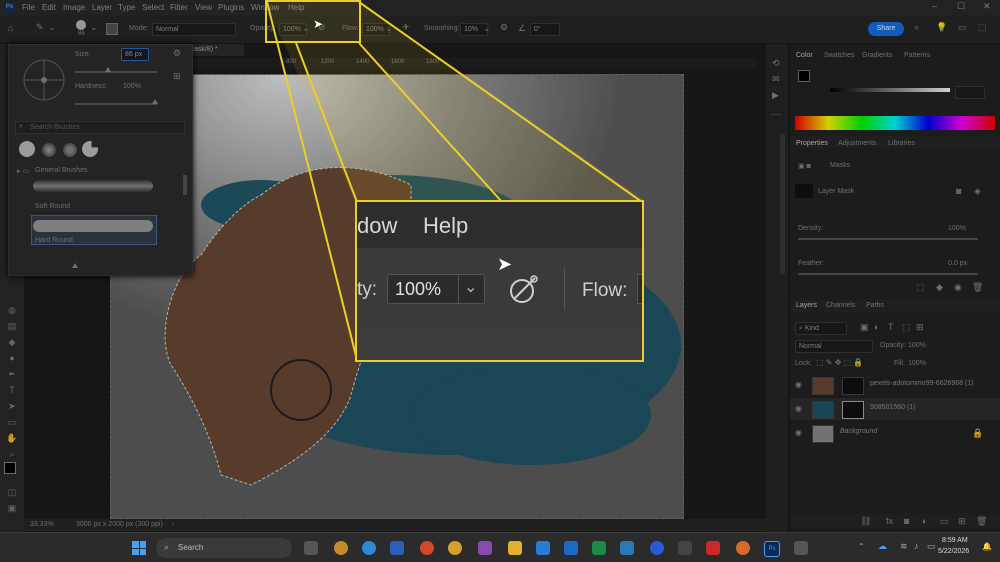 The height and width of the screenshot is (562, 1000). I want to click on vector-mask-icon: ◈, so click(977, 191).